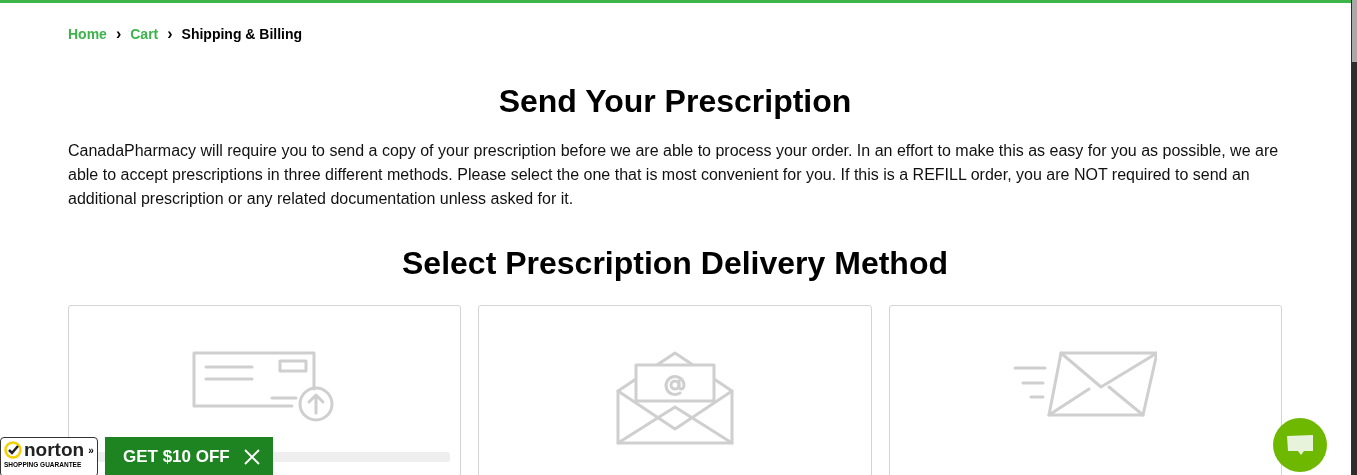 This screenshot has width=1357, height=475. I want to click on breadcrumb-link: Cart, so click(144, 34).